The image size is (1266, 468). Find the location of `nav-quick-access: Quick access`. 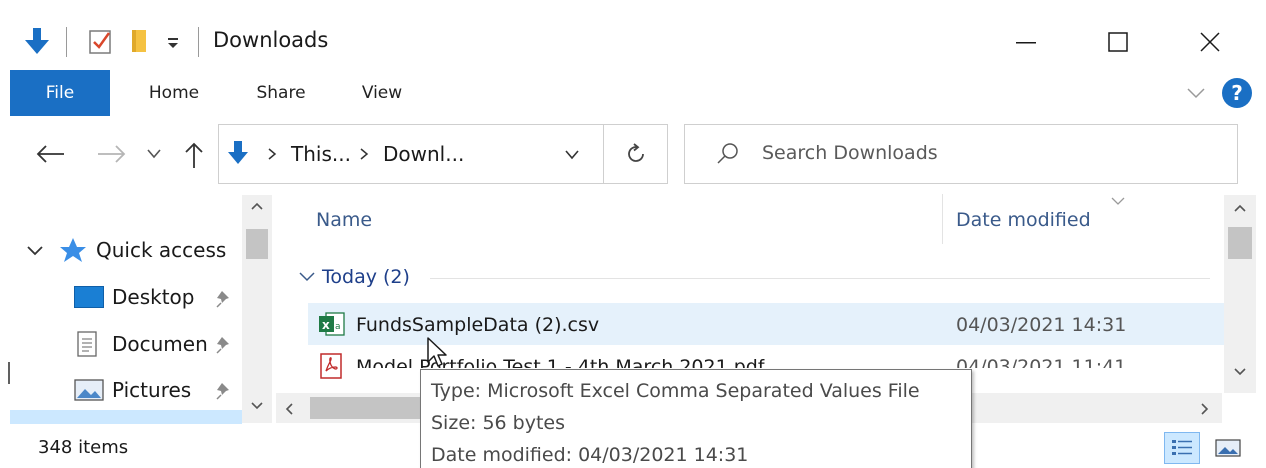

nav-quick-access: Quick access is located at coordinates (161, 250).